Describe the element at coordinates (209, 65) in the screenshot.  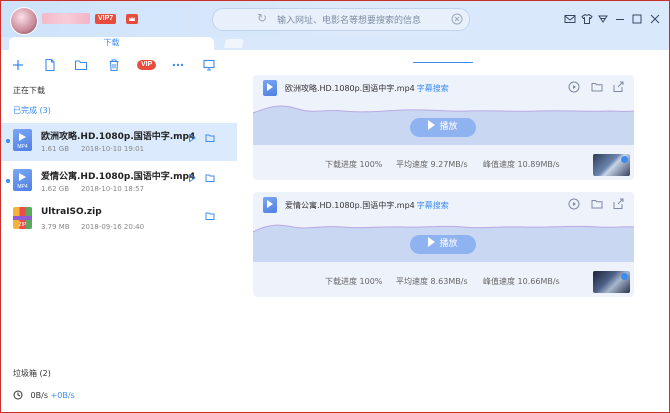
I see `monitor-icon` at that location.